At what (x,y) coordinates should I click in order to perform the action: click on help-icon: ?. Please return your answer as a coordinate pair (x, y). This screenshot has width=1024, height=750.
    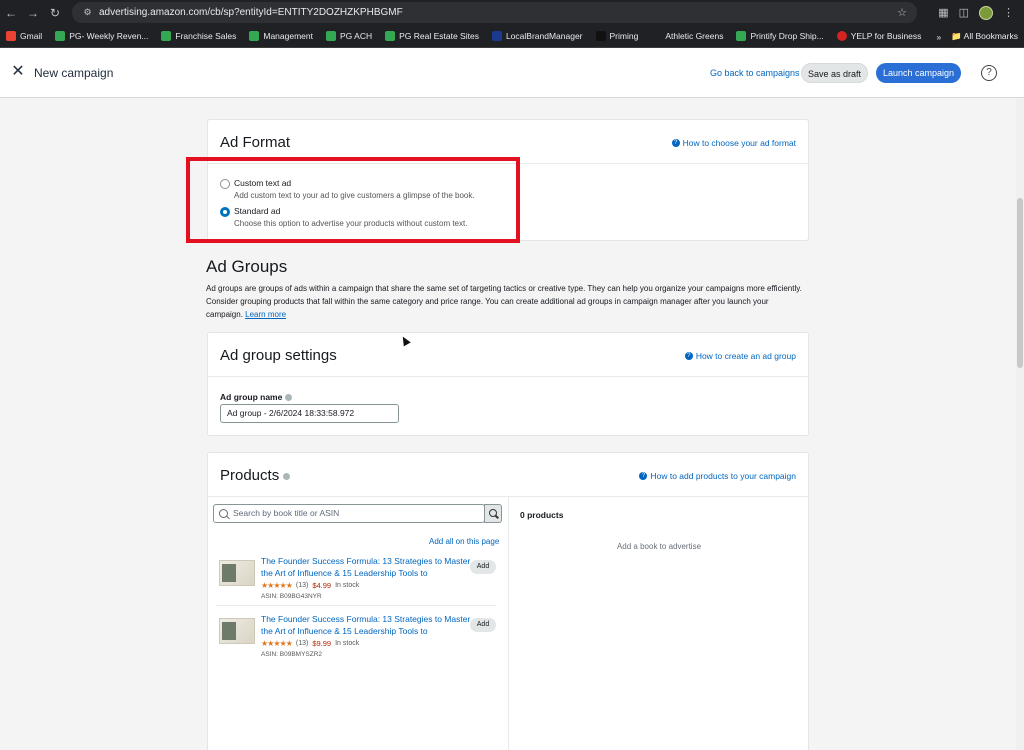
    Looking at the image, I should click on (989, 73).